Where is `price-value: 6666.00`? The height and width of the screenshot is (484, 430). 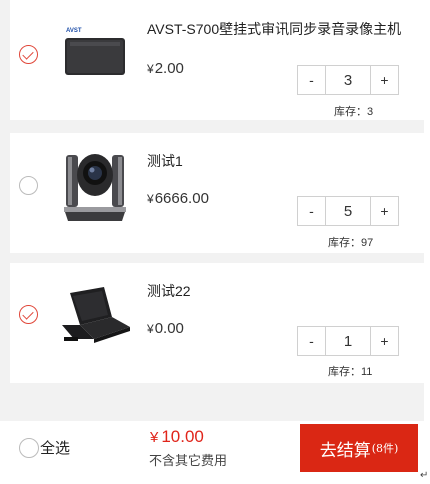
price-value: 6666.00 is located at coordinates (181, 198).